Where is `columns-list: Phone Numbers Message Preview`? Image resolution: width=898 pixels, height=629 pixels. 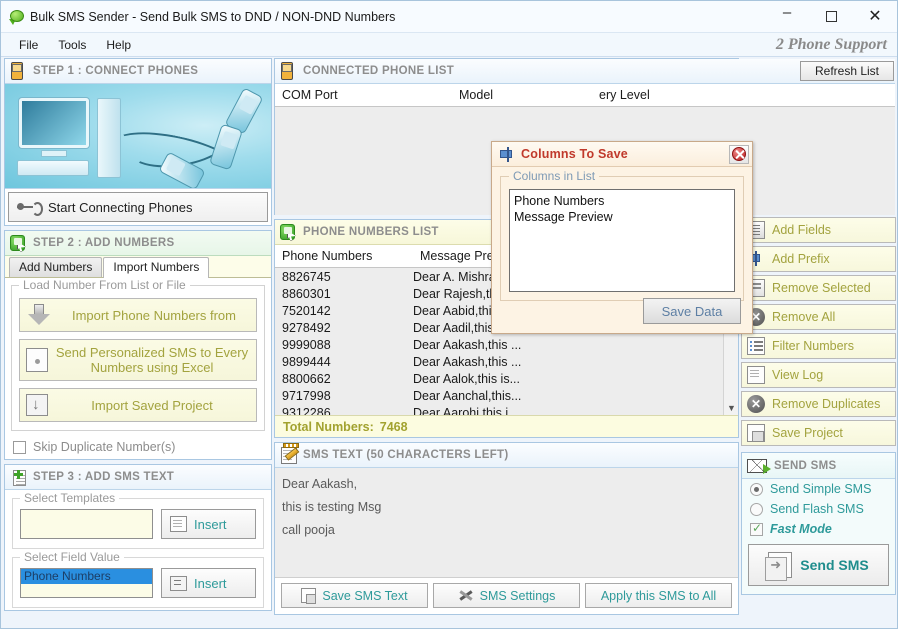 columns-list: Phone Numbers Message Preview is located at coordinates (622, 240).